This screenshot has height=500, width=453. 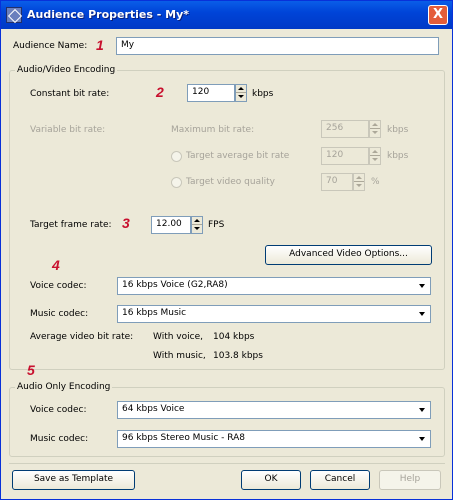 I want to click on variable-bit-rate-label: Variable bit rate:, so click(x=68, y=130).